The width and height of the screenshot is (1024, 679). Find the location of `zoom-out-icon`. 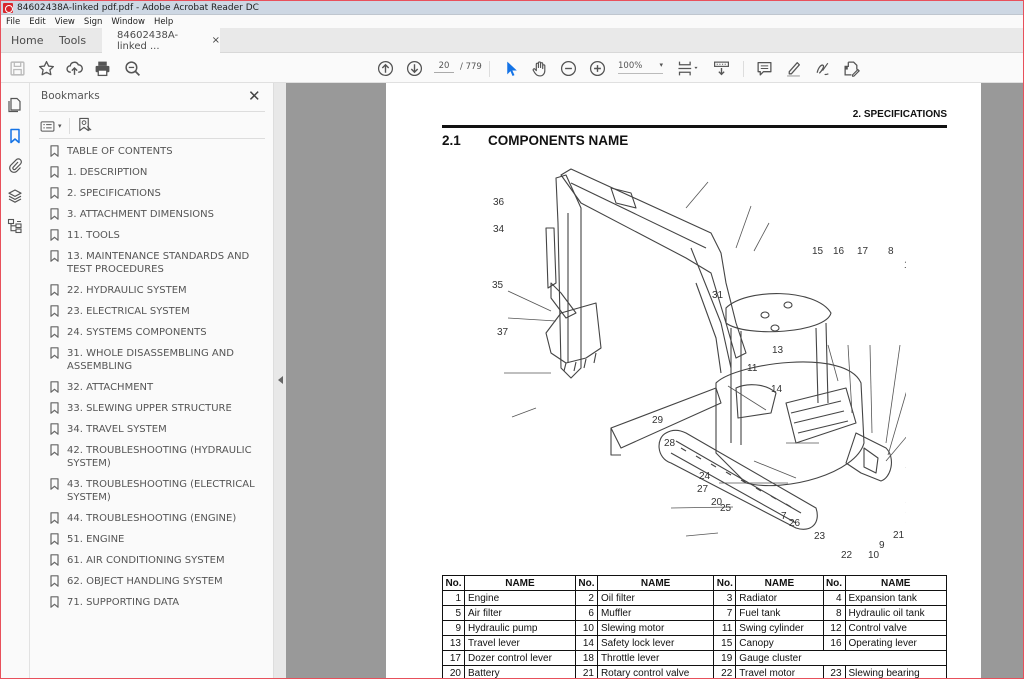

zoom-out-icon is located at coordinates (568, 68).